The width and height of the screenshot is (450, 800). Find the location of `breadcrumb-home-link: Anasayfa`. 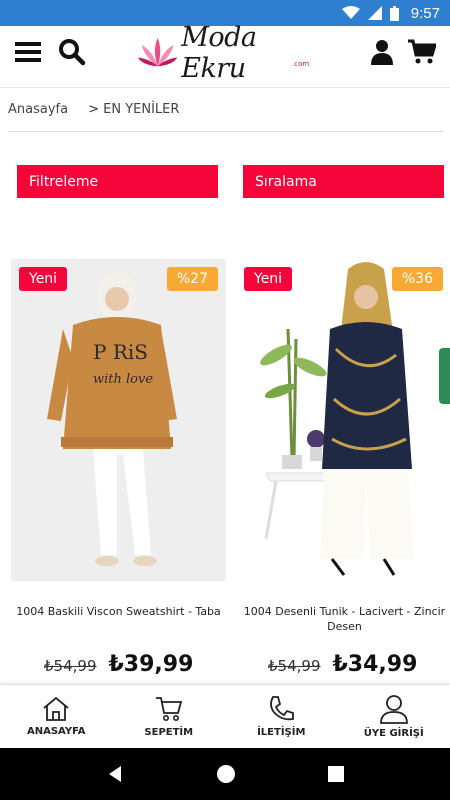

breadcrumb-home-link: Anasayfa is located at coordinates (38, 109).